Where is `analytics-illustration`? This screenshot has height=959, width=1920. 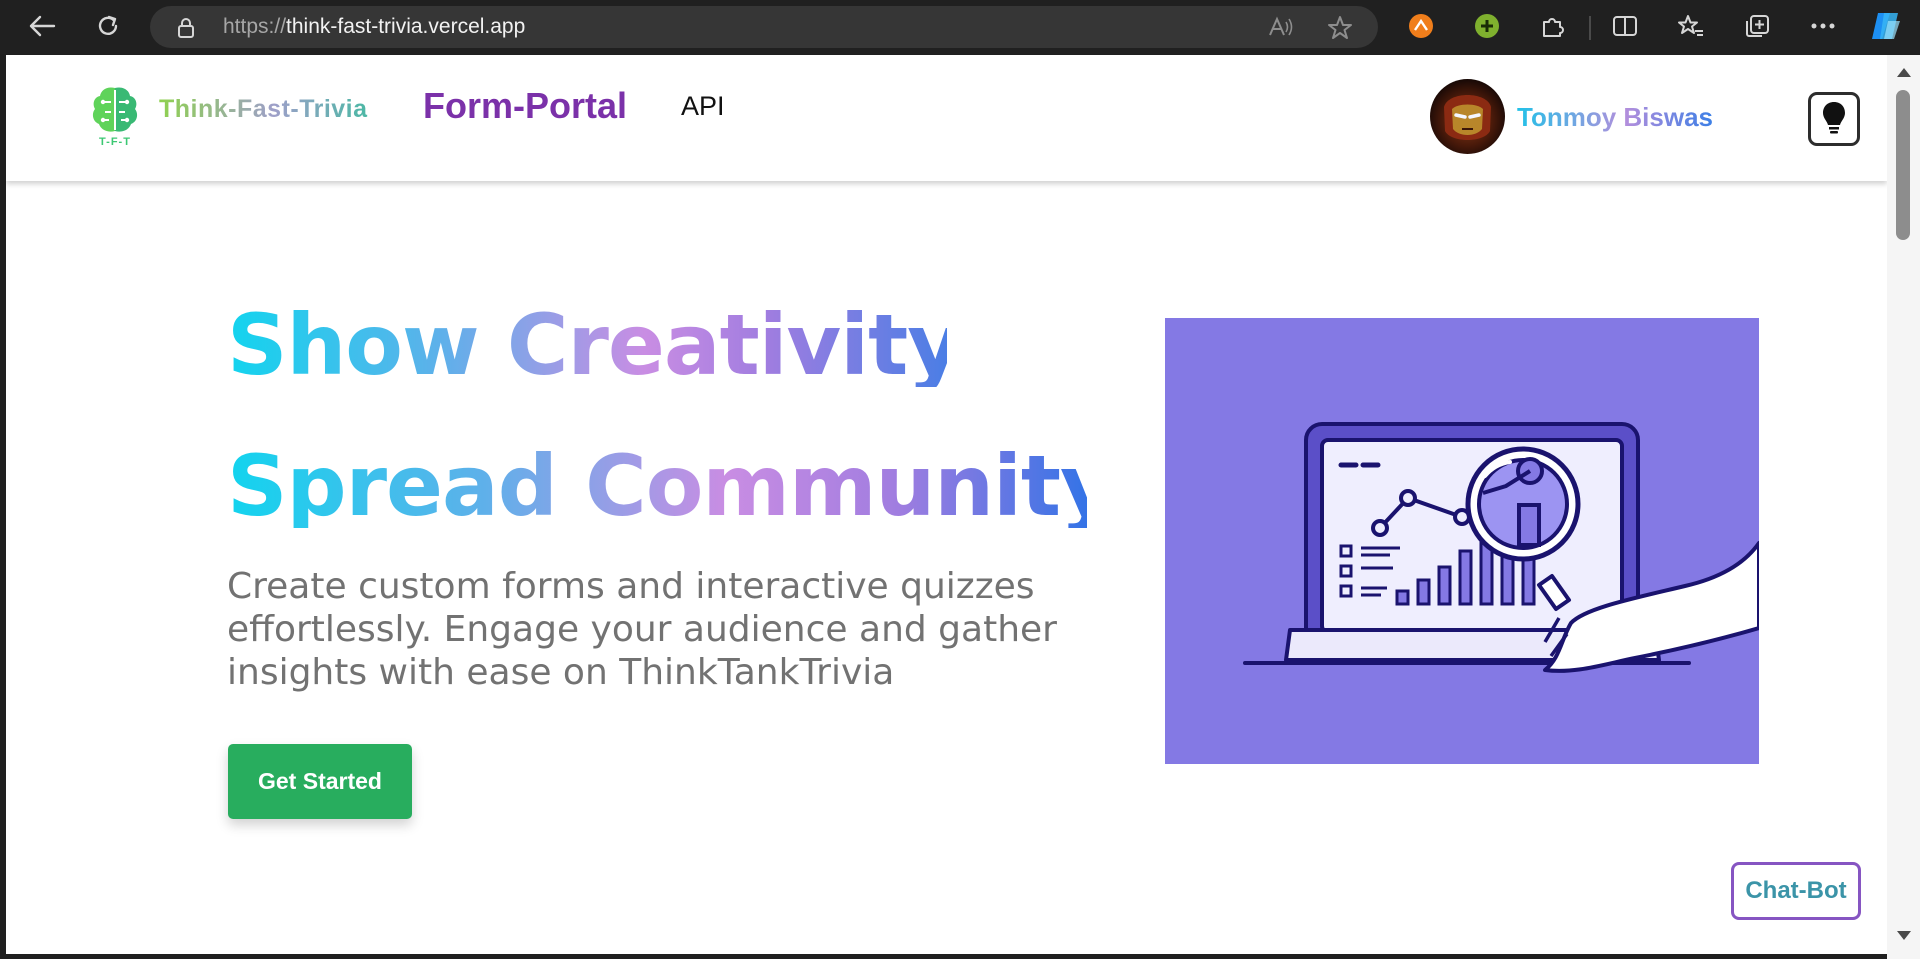
analytics-illustration is located at coordinates (1462, 541).